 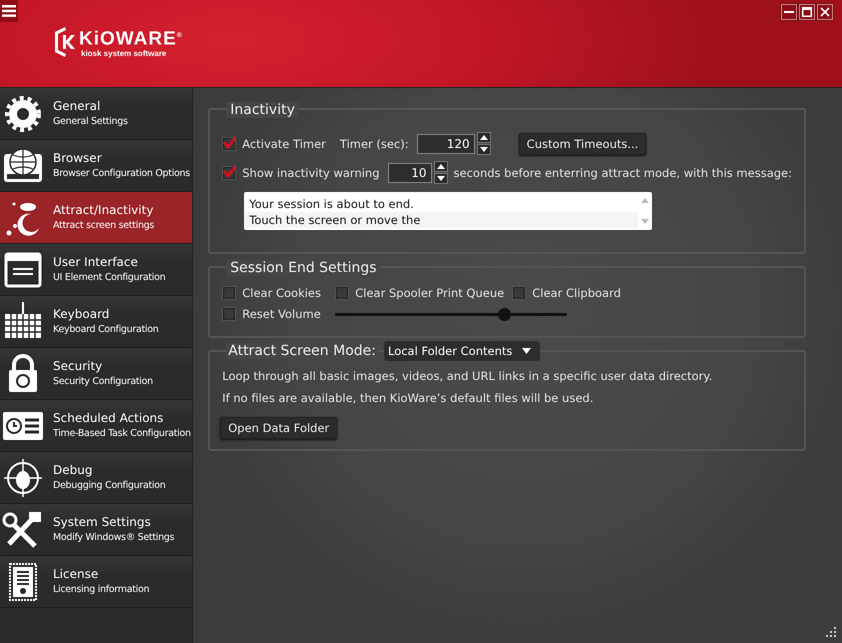 I want to click on sidebar-item-title: Browser, so click(x=78, y=158).